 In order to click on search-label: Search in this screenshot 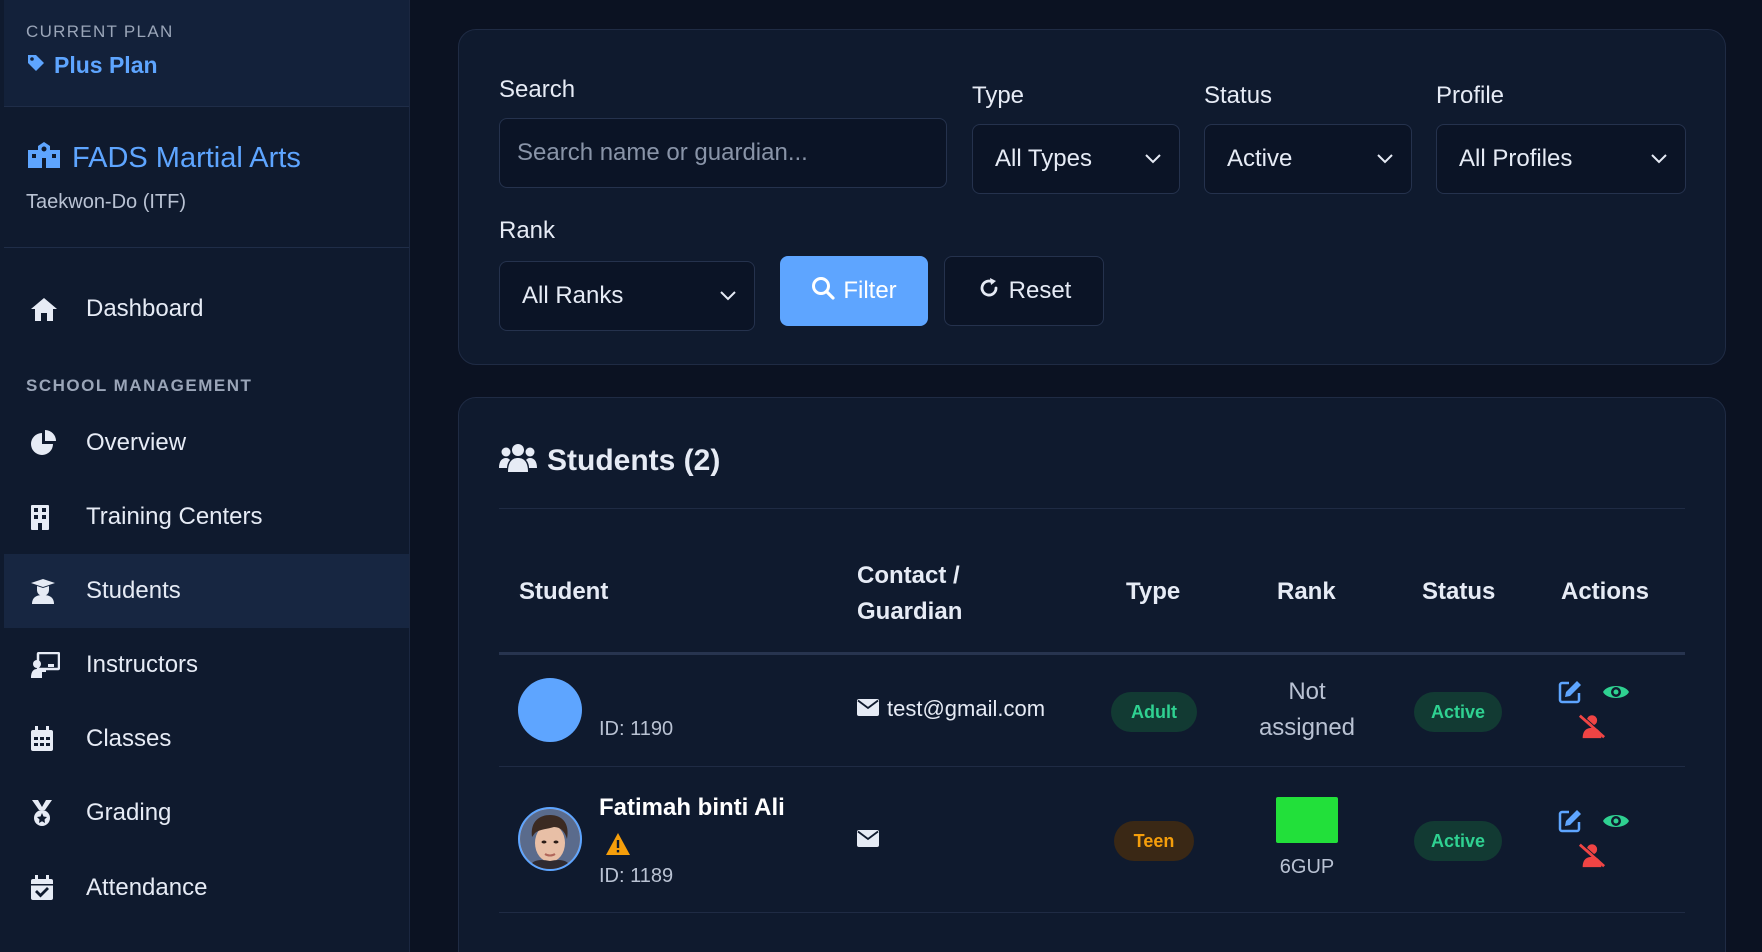, I will do `click(537, 89)`.